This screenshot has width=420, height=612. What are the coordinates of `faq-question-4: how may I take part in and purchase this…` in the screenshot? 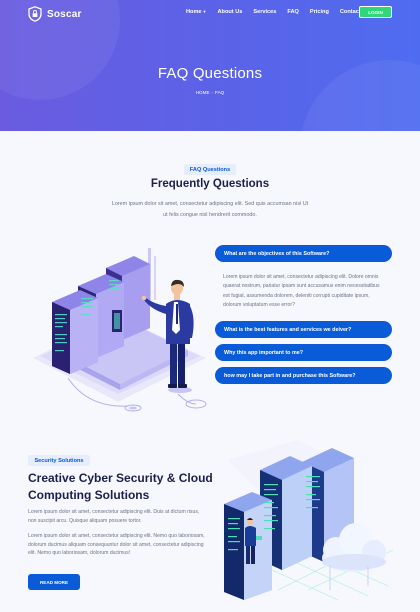 It's located at (303, 375).